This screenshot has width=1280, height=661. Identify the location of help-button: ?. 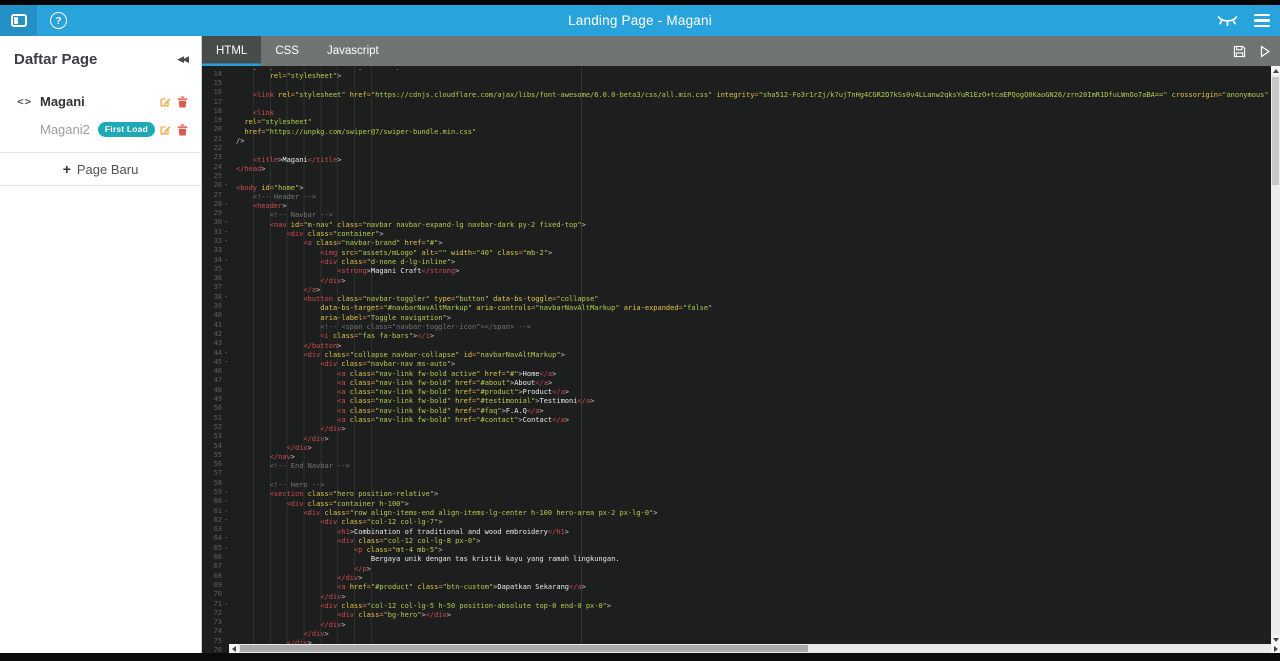
(58, 20).